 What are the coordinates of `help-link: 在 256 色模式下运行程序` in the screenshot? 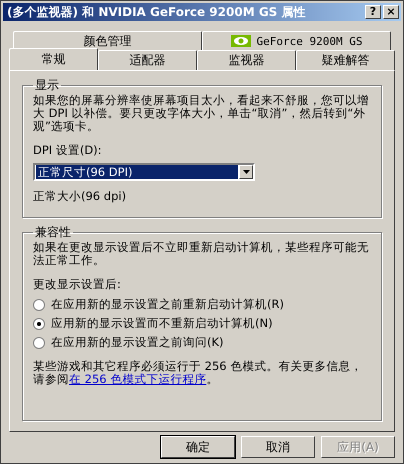 It's located at (137, 379).